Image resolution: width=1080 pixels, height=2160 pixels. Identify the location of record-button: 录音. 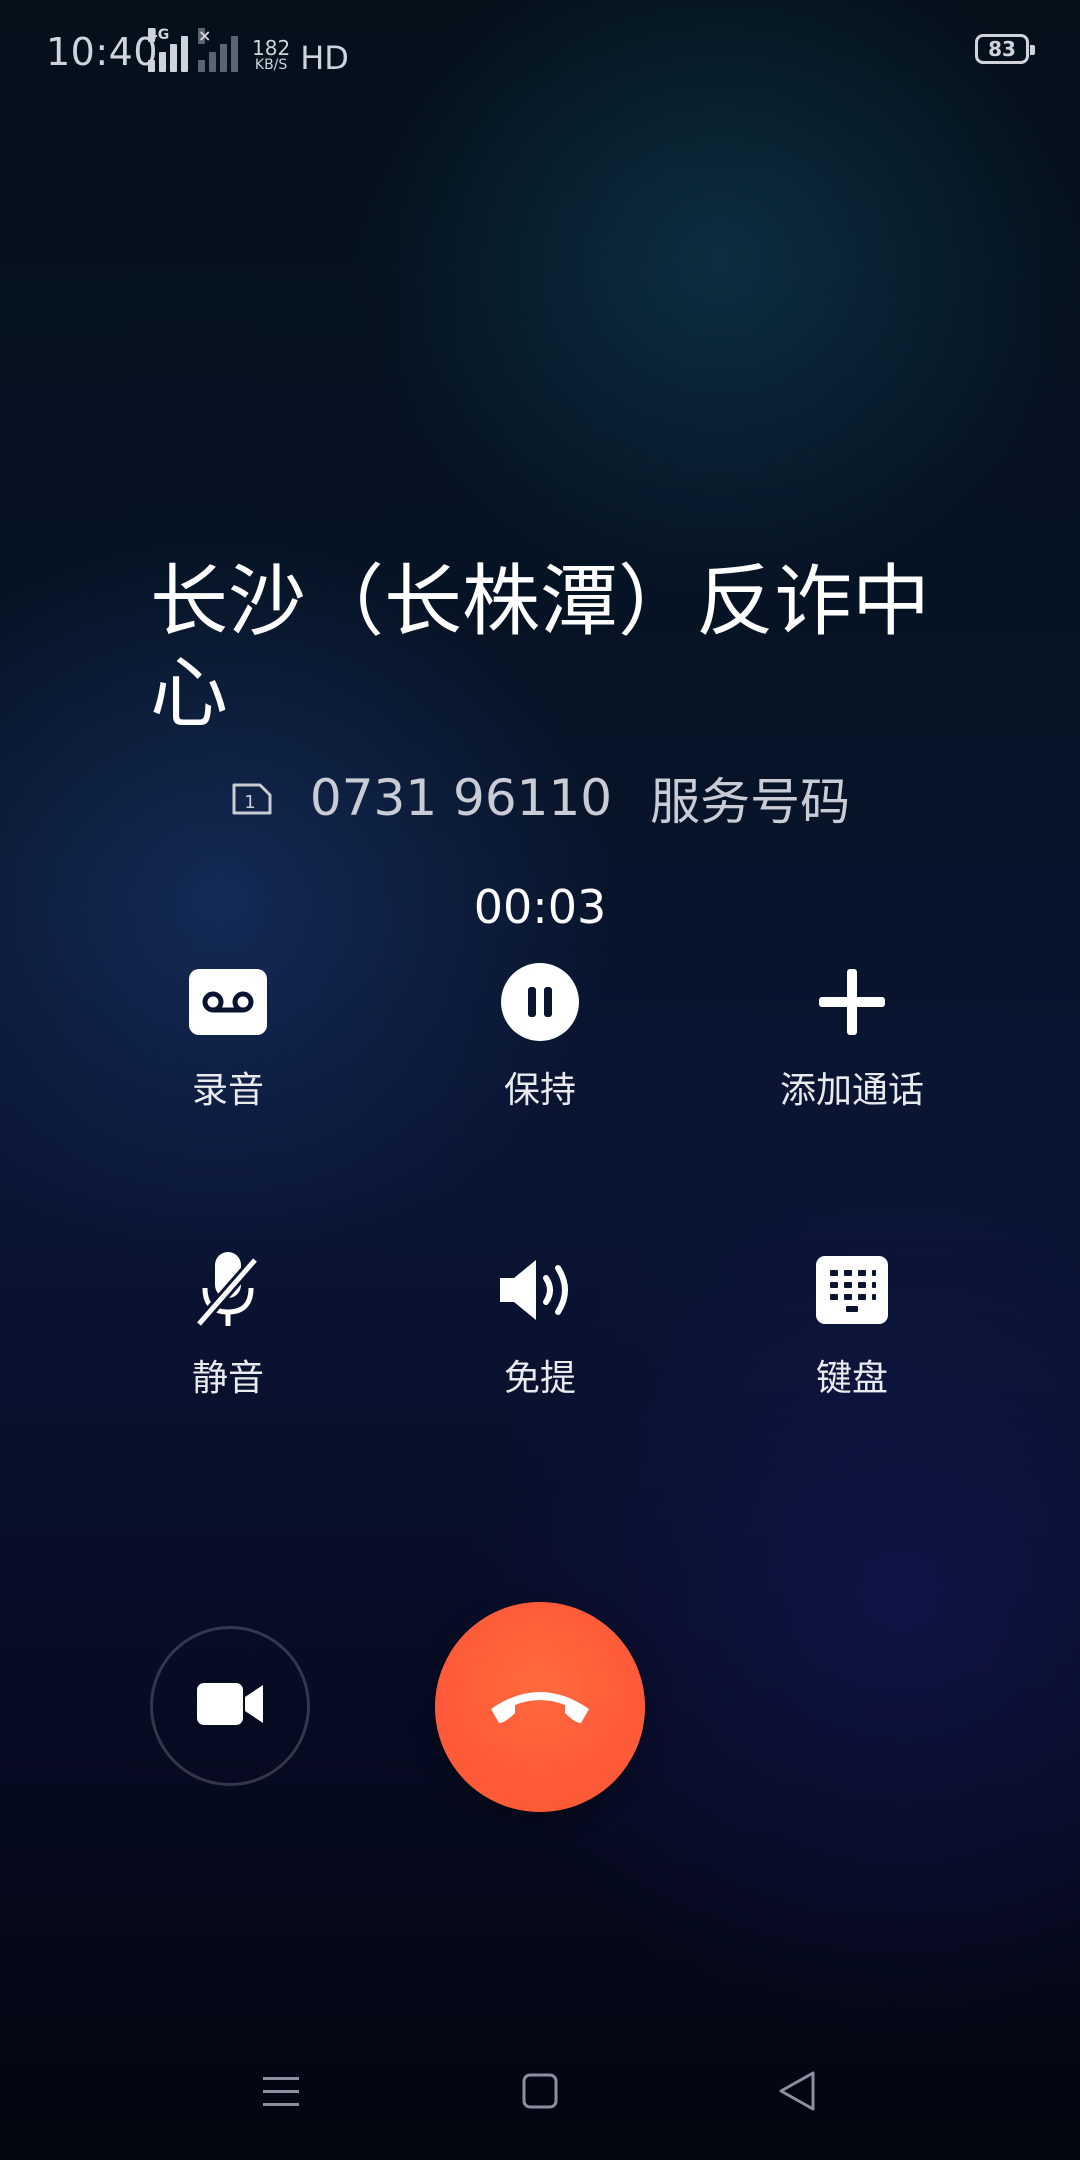
(228, 1035).